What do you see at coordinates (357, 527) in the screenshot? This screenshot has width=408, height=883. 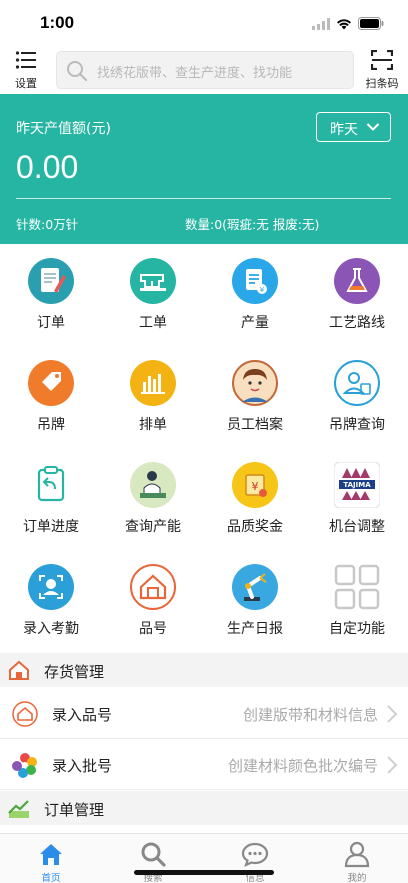 I see `grid-label: 机台调整` at bounding box center [357, 527].